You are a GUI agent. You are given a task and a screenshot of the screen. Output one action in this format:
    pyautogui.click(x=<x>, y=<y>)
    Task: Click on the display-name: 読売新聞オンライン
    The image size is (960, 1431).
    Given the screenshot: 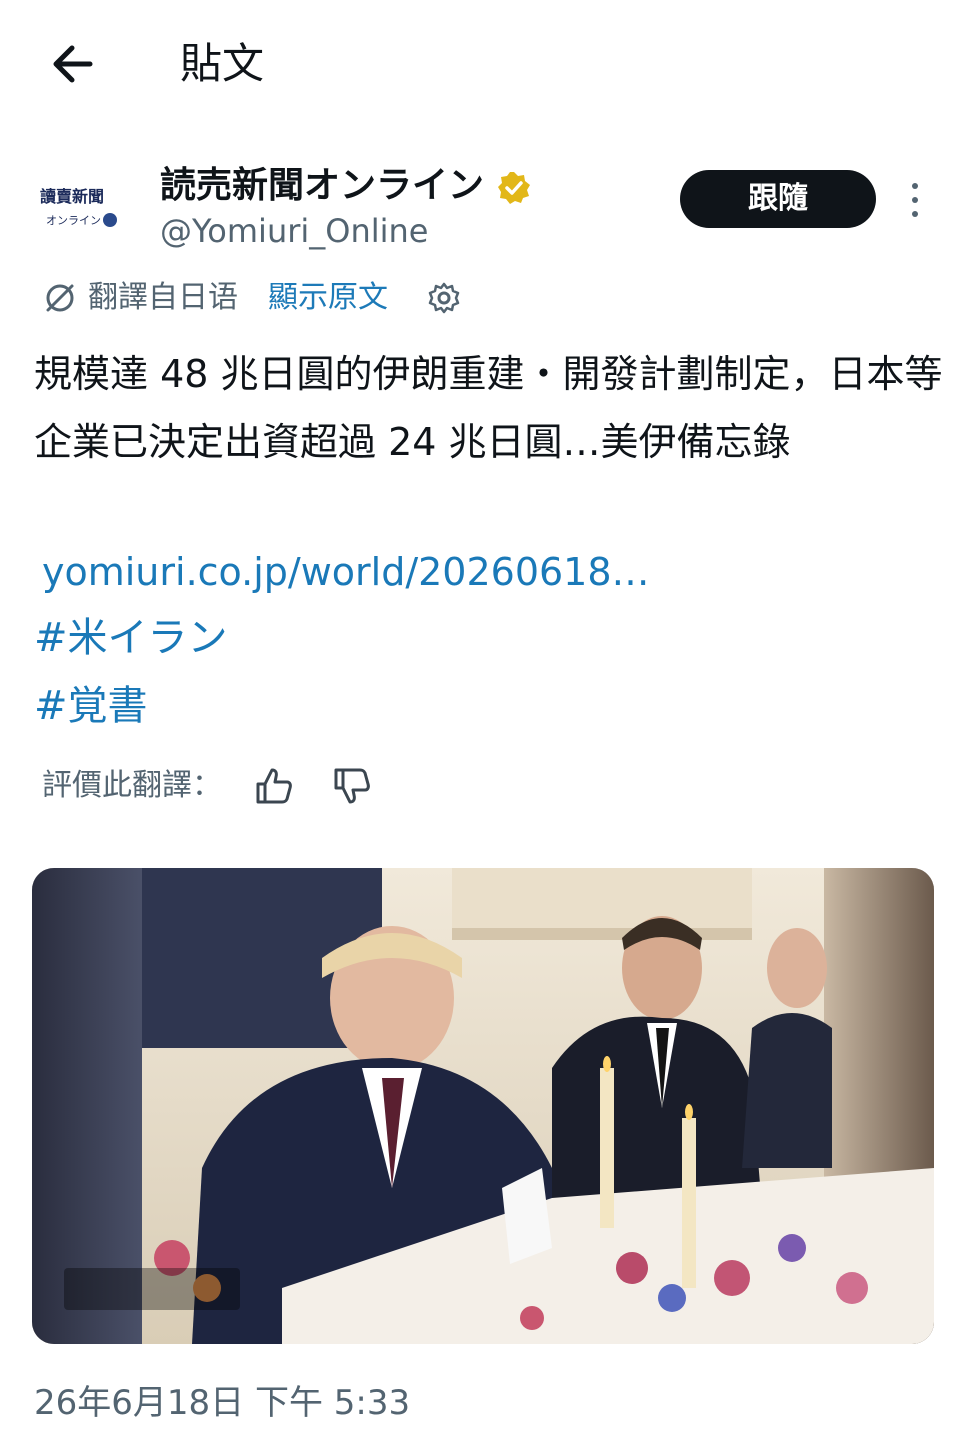 What is the action you would take?
    pyautogui.click(x=322, y=186)
    